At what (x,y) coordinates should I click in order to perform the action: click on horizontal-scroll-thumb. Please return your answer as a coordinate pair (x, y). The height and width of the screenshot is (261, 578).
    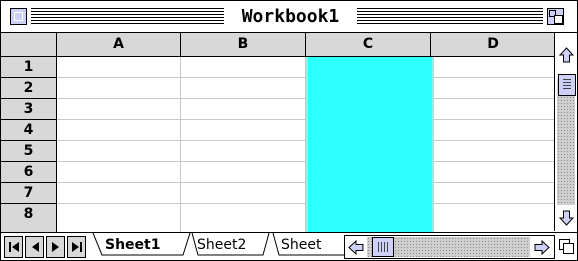
    Looking at the image, I should click on (383, 247).